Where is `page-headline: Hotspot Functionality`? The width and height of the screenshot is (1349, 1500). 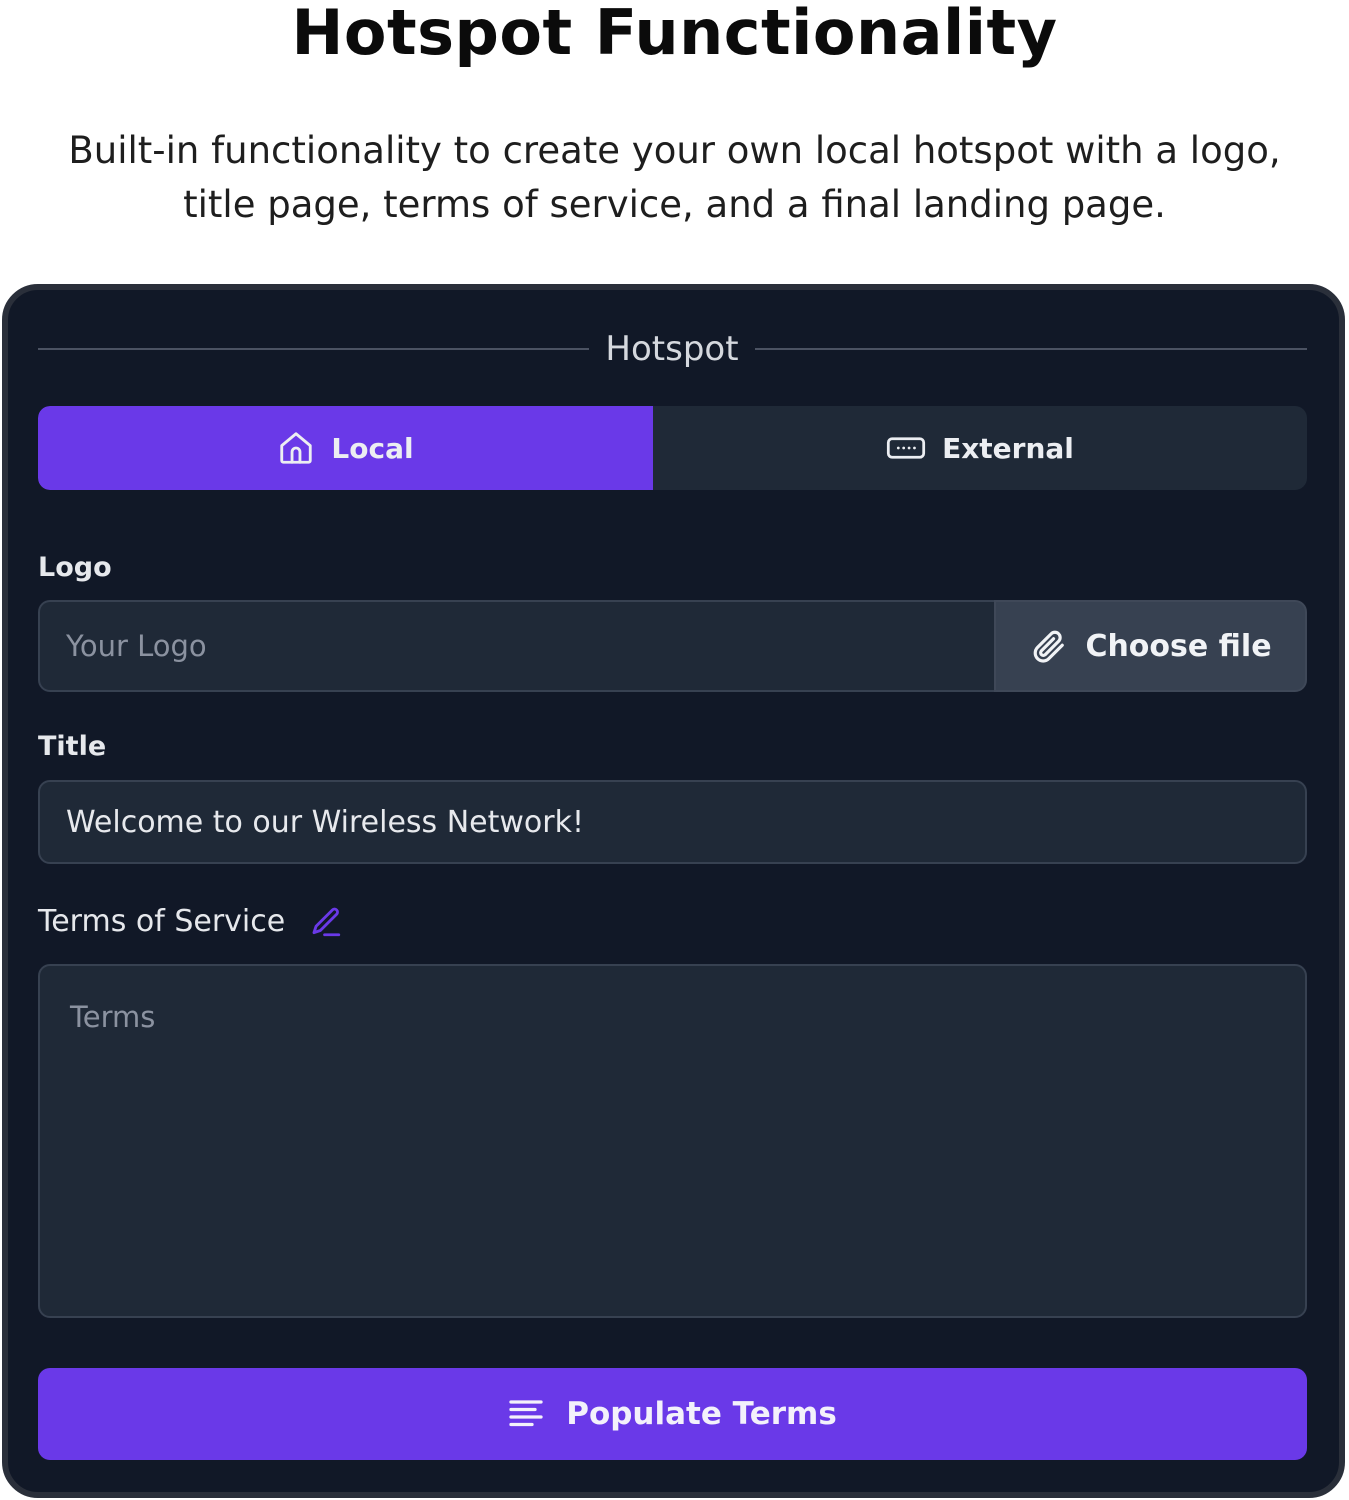
page-headline: Hotspot Functionality is located at coordinates (674, 34).